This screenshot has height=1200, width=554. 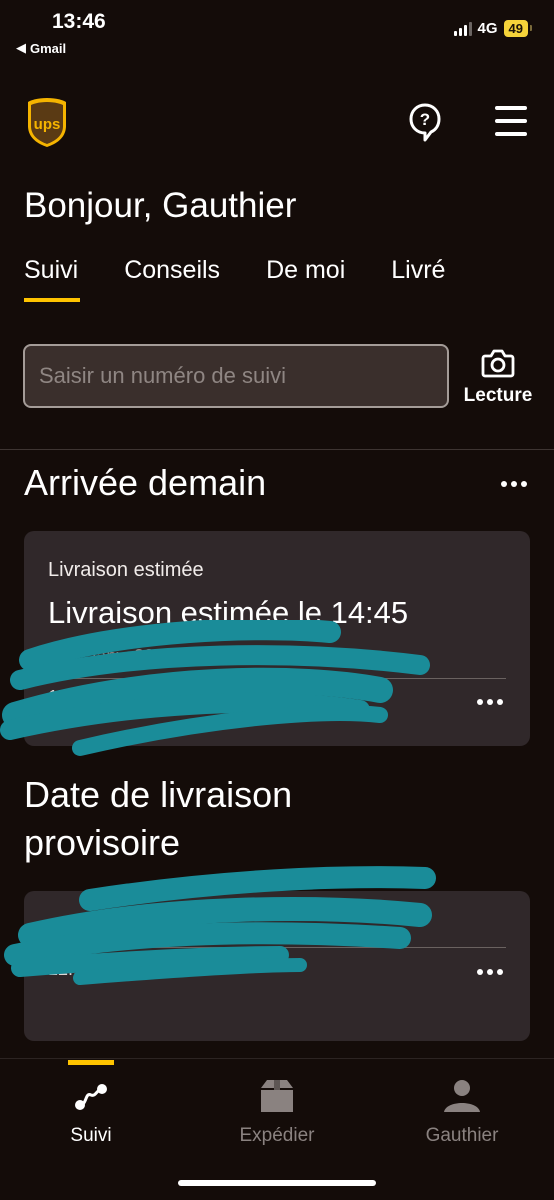 I want to click on menu-button, so click(x=511, y=121).